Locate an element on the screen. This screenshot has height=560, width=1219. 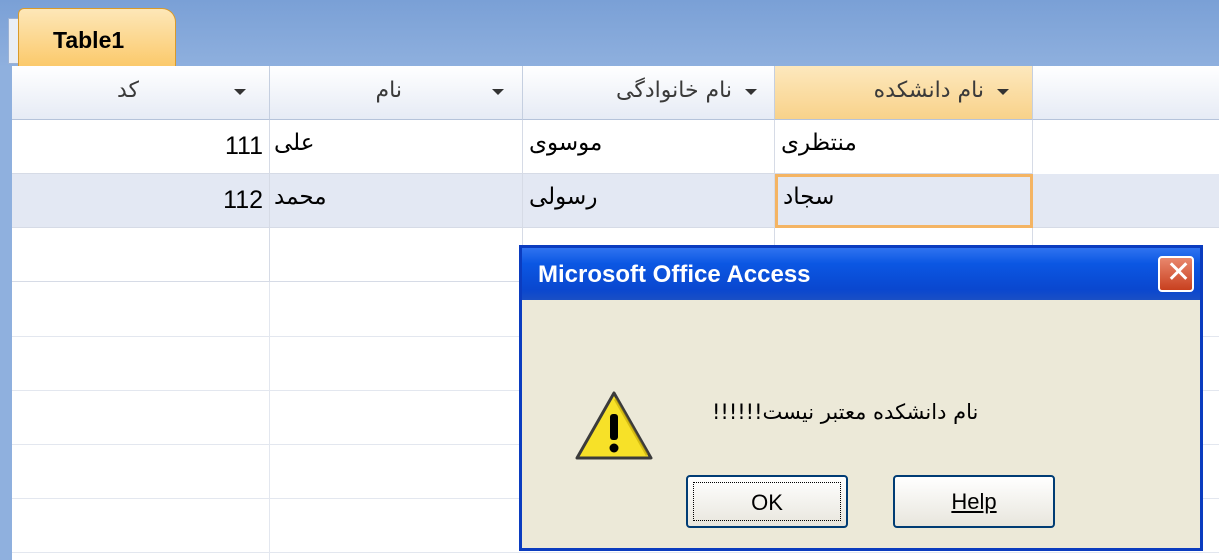
tab-bar: Table1 is located at coordinates (609, 34).